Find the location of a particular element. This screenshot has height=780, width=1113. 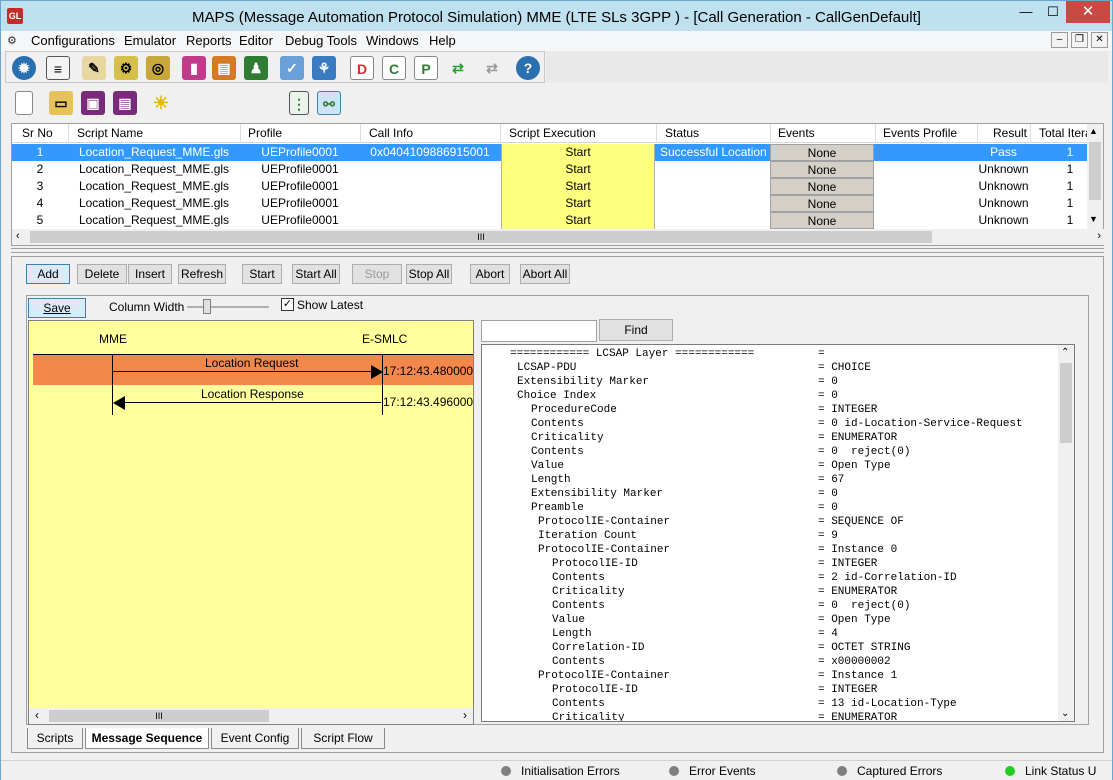

decode-line: Length = 67 is located at coordinates (770, 480).